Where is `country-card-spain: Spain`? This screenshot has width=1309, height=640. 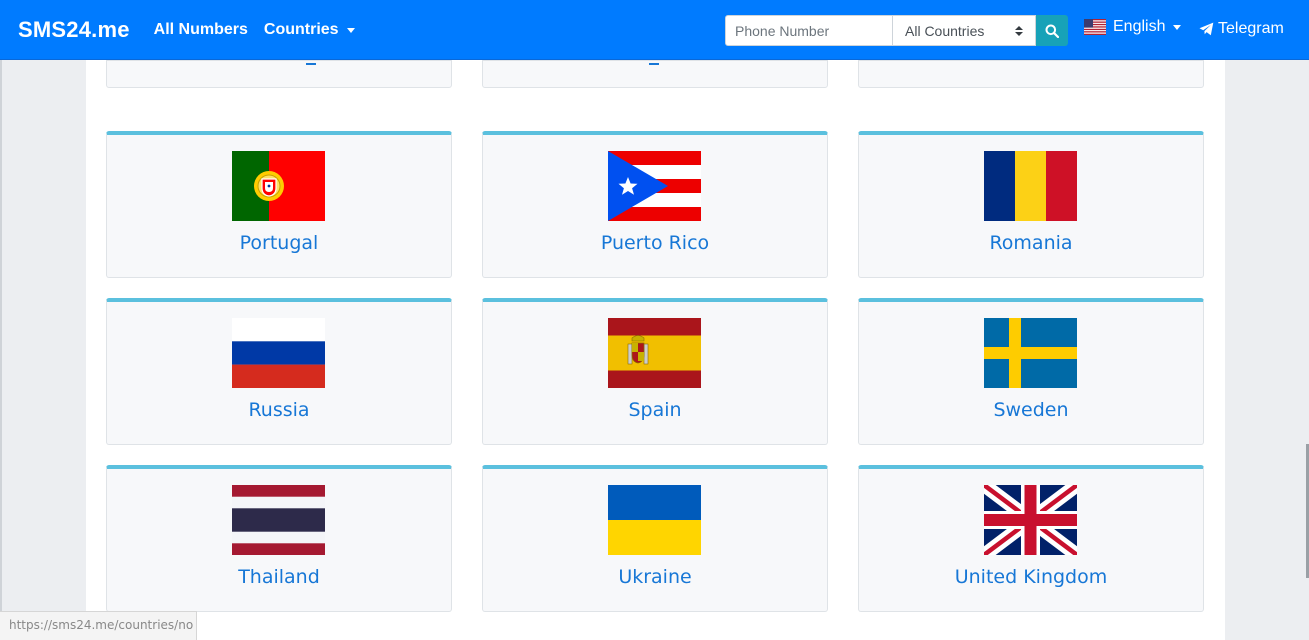 country-card-spain: Spain is located at coordinates (655, 371).